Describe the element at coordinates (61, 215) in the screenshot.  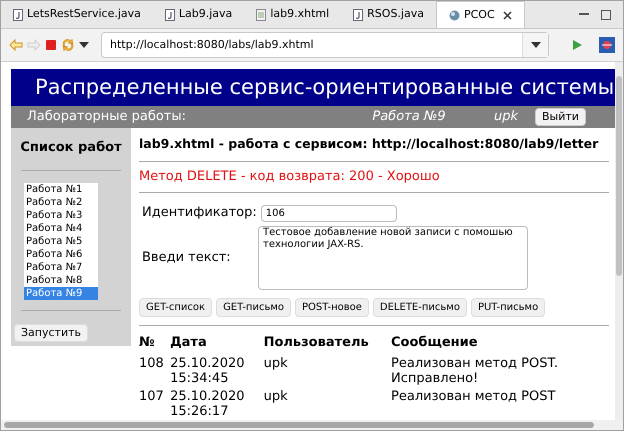
I see `work-item: Работа №3` at that location.